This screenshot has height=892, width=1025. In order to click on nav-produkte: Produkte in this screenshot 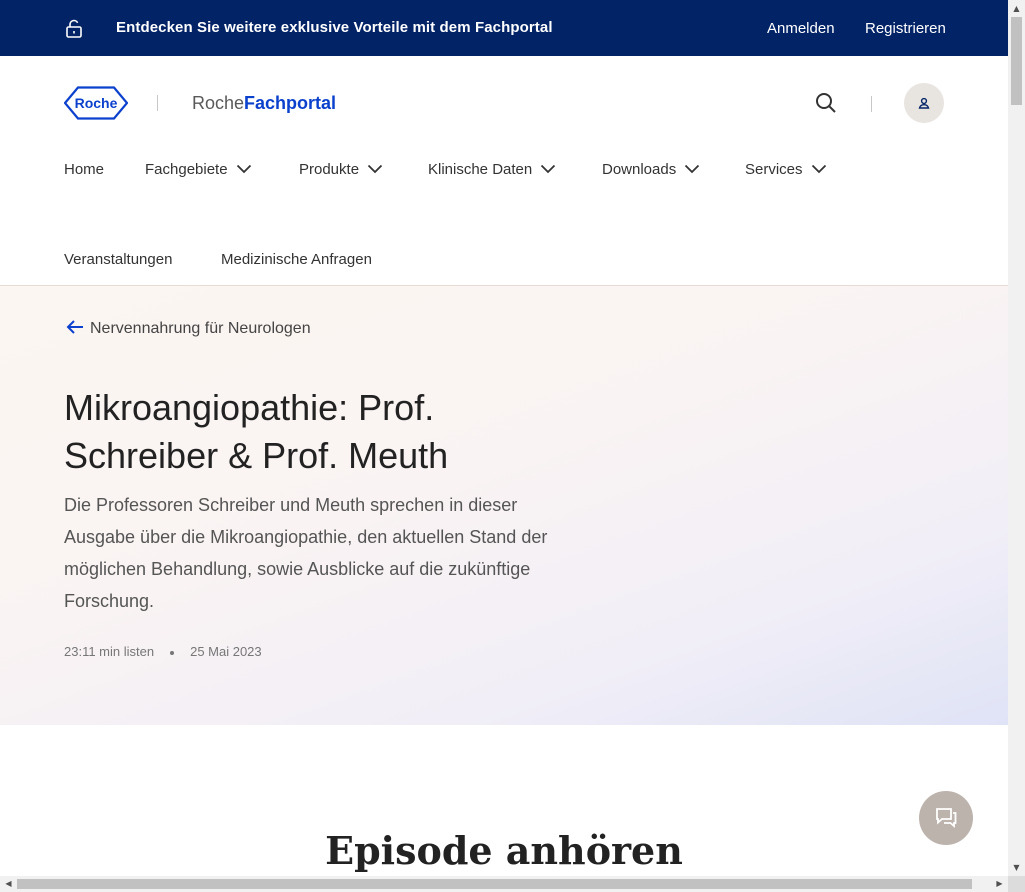, I will do `click(341, 169)`.